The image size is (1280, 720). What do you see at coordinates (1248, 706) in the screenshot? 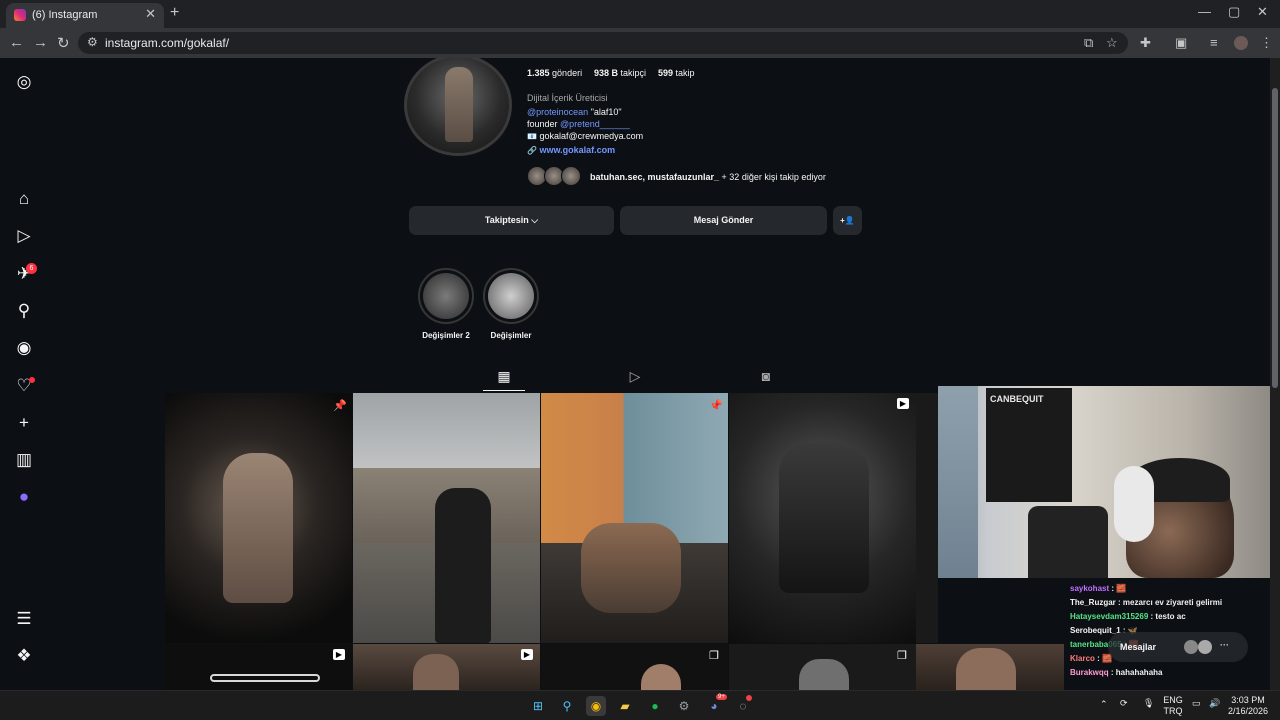
I see `clock: 3:03 PM 2/16/2026` at bounding box center [1248, 706].